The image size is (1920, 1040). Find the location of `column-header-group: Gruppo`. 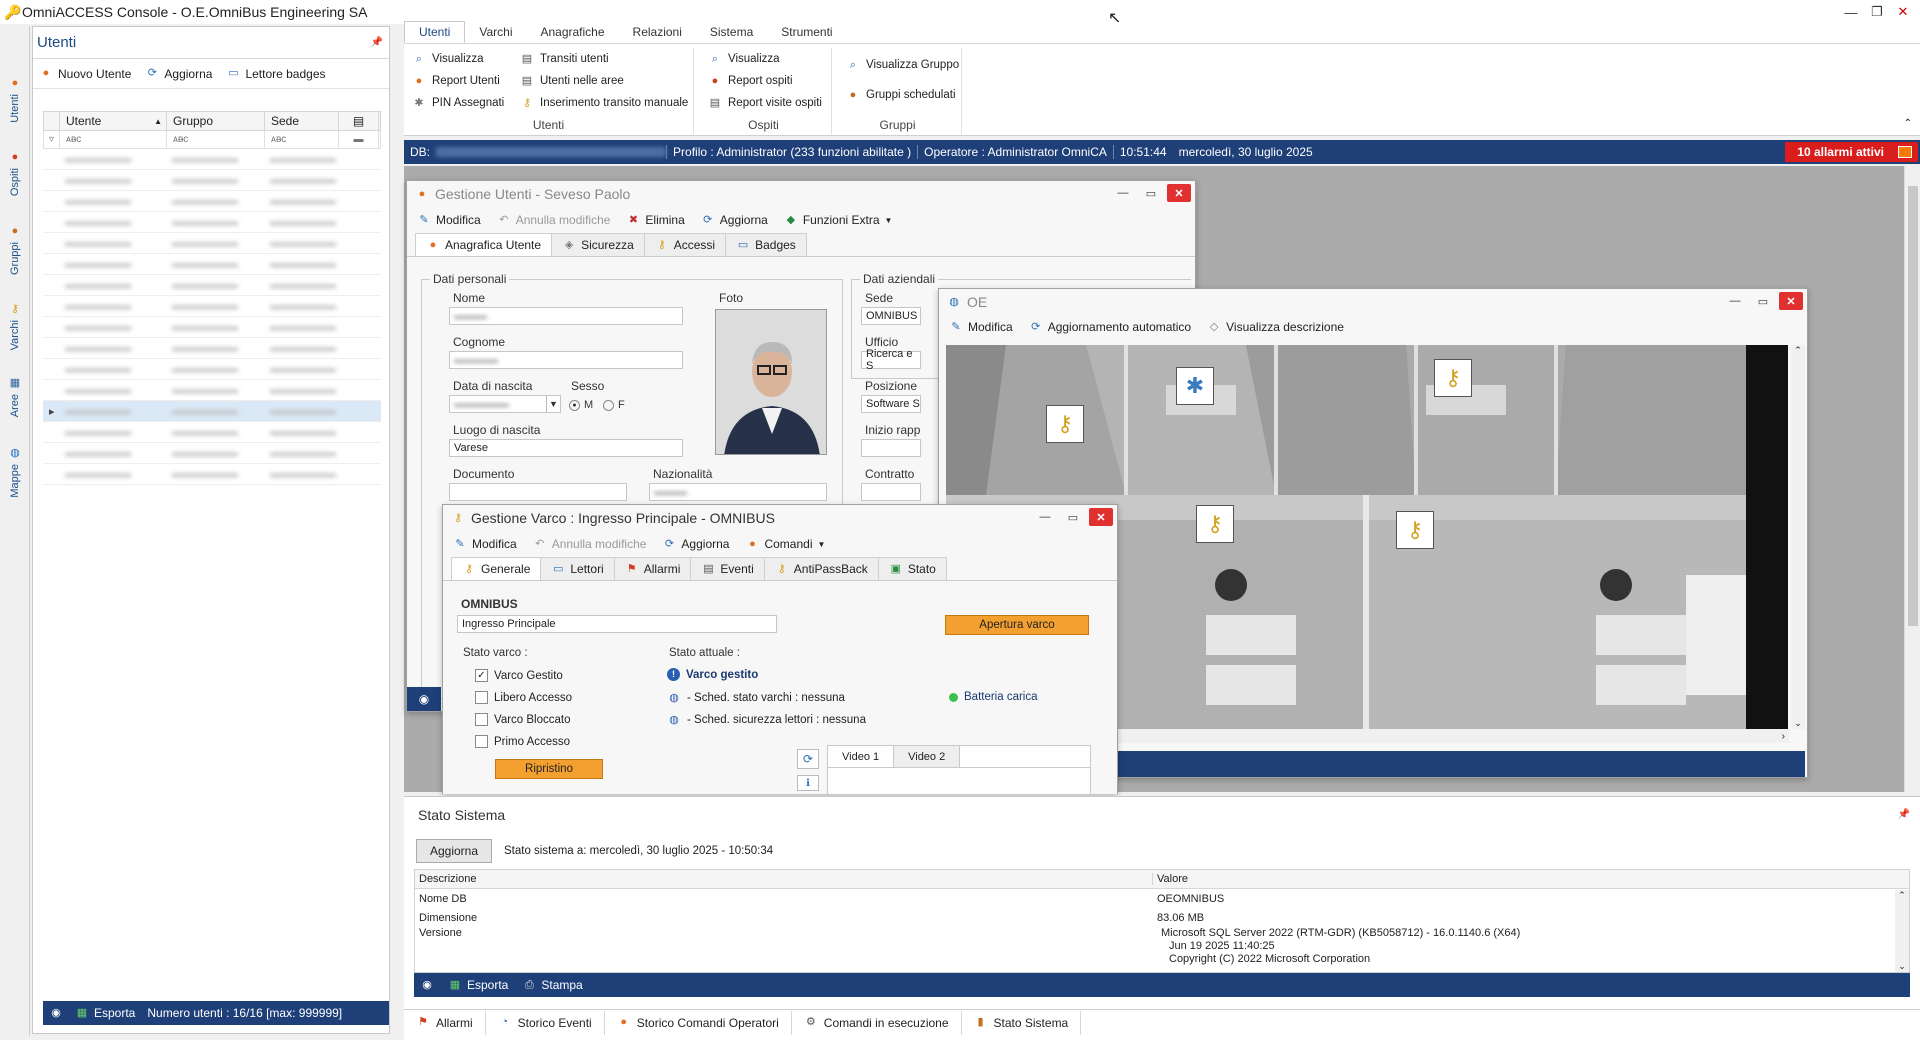

column-header-group: Gruppo is located at coordinates (216, 121).